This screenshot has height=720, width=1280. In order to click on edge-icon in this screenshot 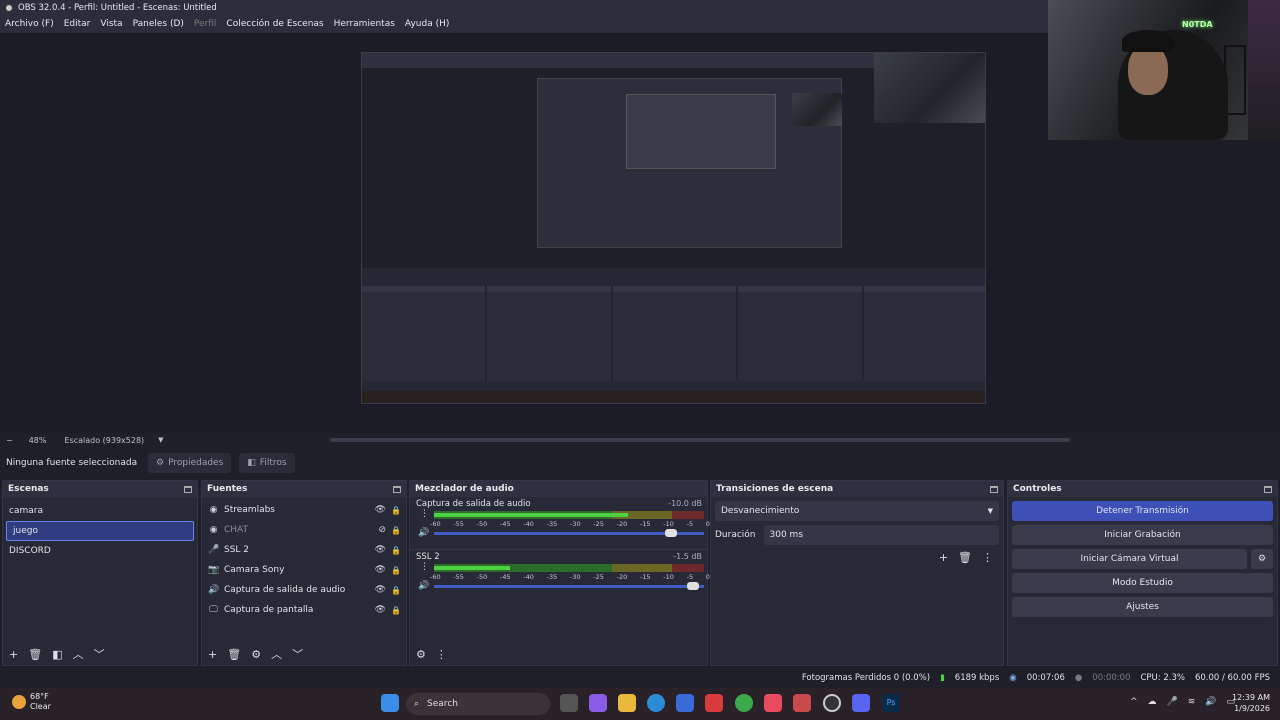, I will do `click(656, 703)`.